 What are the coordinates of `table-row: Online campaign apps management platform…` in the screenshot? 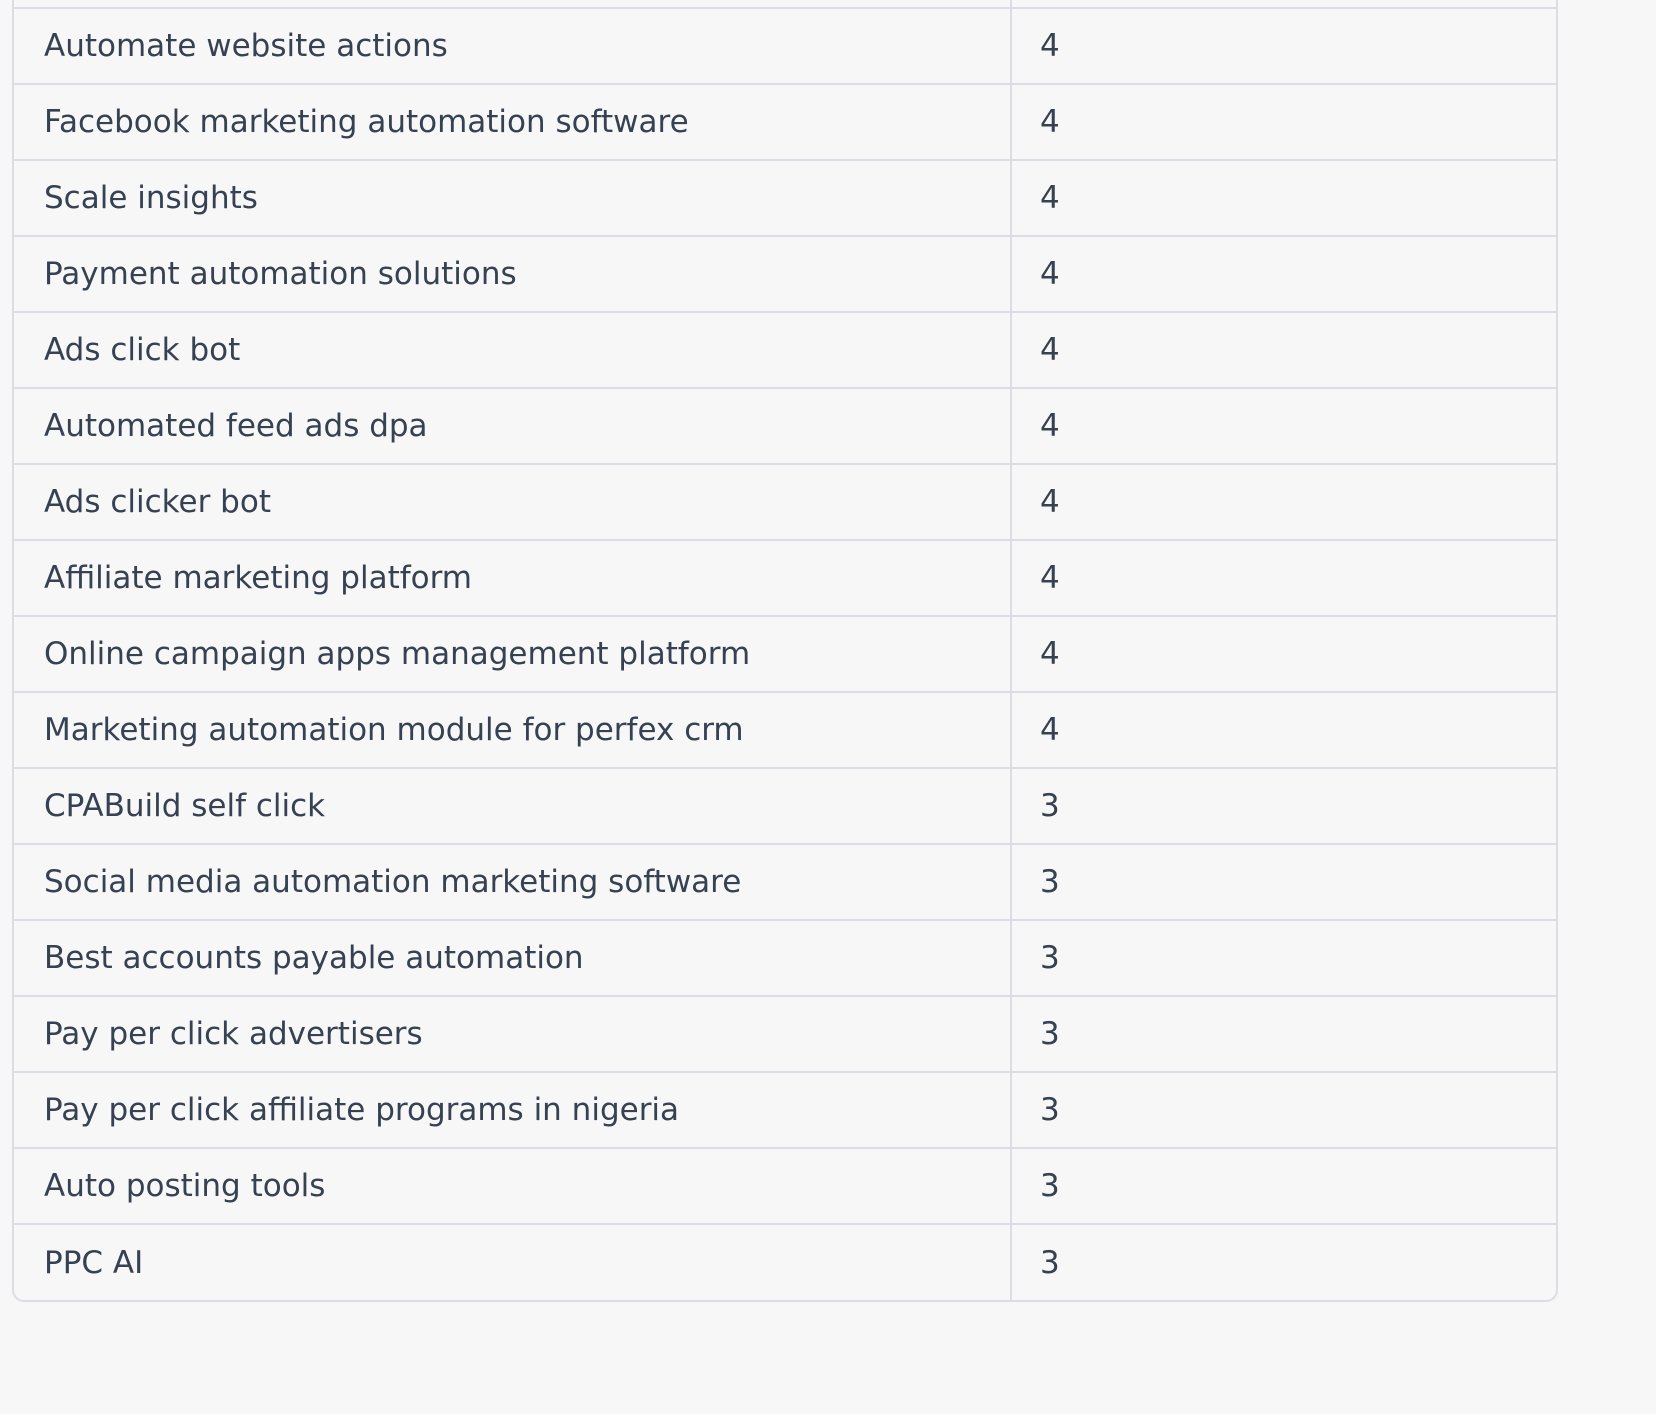 It's located at (785, 654).